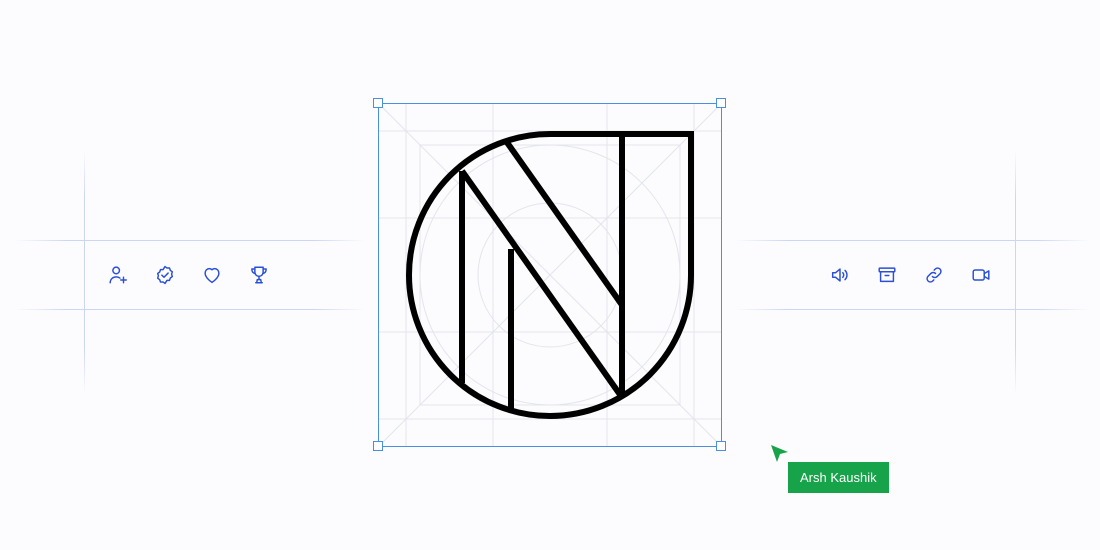 This screenshot has width=1100, height=550. Describe the element at coordinates (378, 446) in the screenshot. I see `resize-handle-bottom-left` at that location.